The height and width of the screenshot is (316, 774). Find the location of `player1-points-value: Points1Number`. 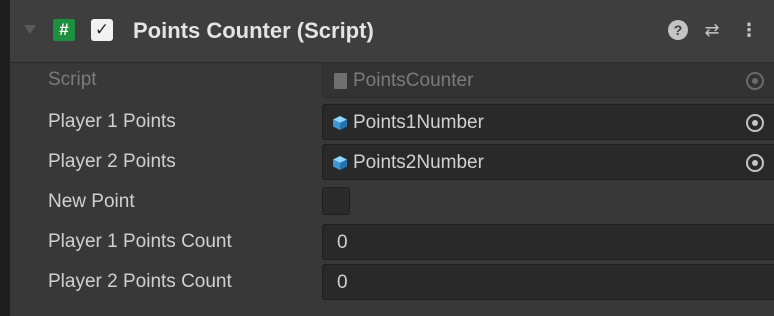

player1-points-value: Points1Number is located at coordinates (418, 122).